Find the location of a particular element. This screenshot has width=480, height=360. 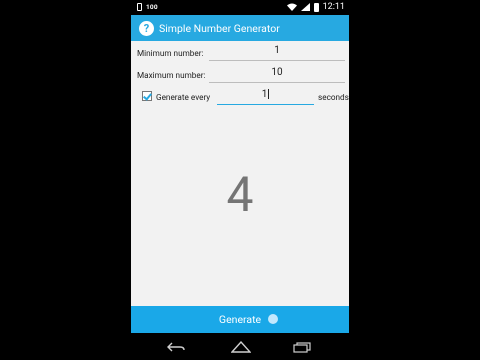

home-icon is located at coordinates (241, 347).